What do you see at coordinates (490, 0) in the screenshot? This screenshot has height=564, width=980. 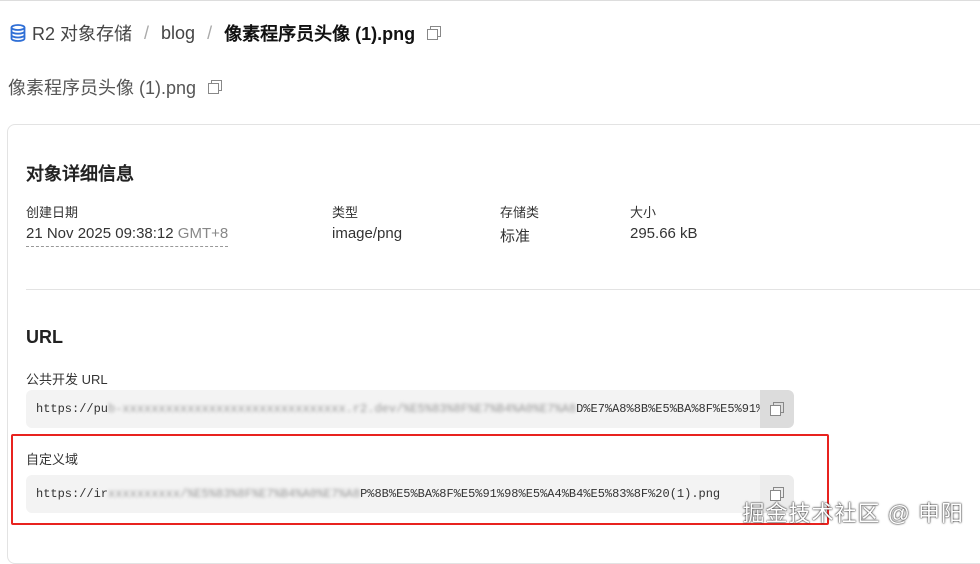 I see `top-border` at bounding box center [490, 0].